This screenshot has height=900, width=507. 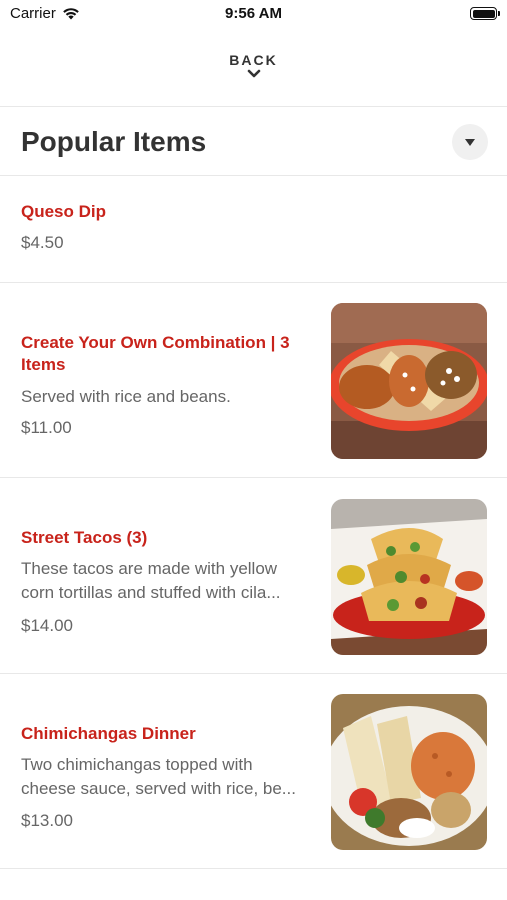 I want to click on item-photo-street-tacos, so click(x=409, y=577).